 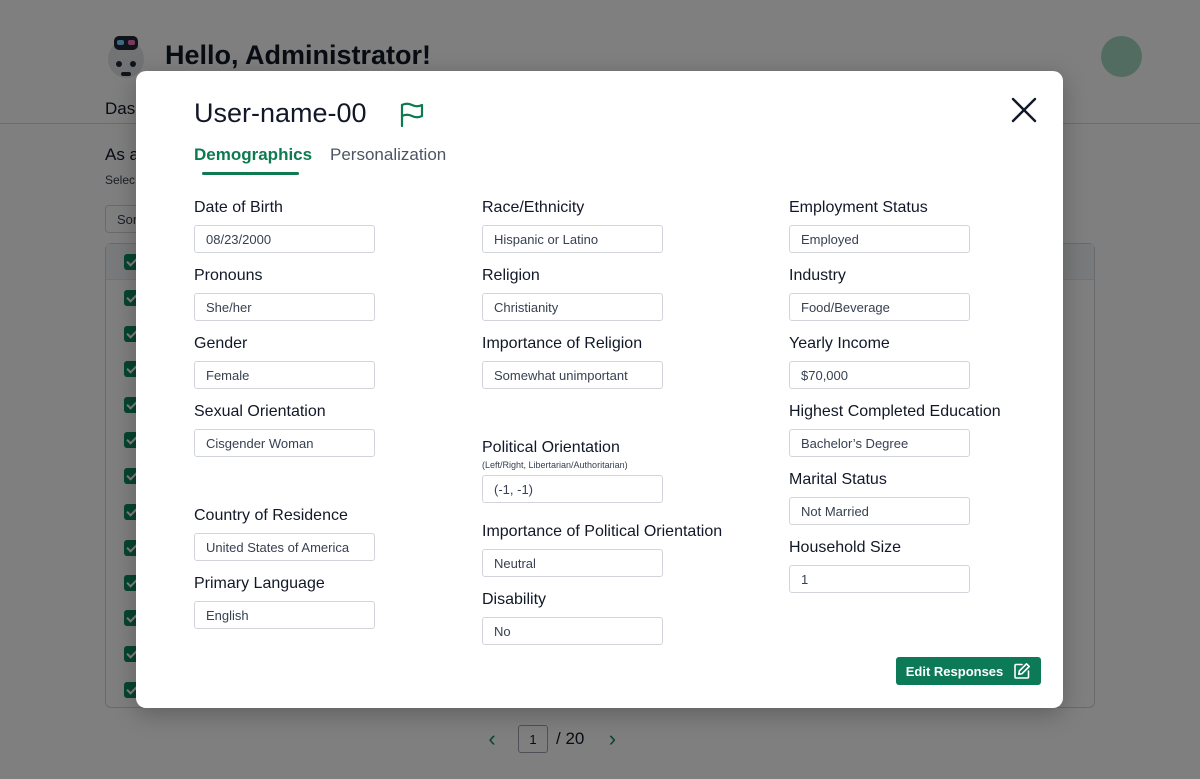 I want to click on field-importance-of-religion: Importance of Religion, so click(x=572, y=362).